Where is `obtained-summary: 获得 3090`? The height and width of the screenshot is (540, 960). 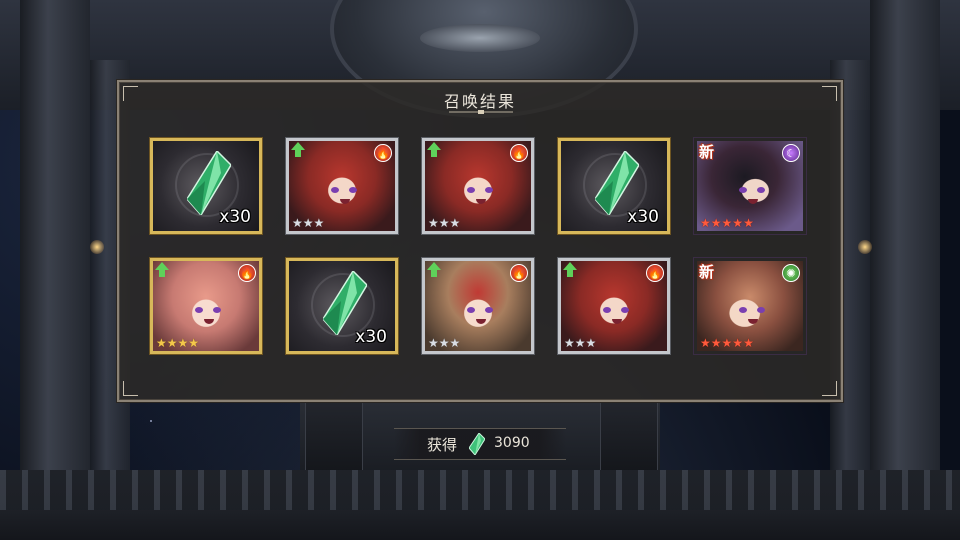
obtained-summary: 获得 3090 is located at coordinates (480, 444).